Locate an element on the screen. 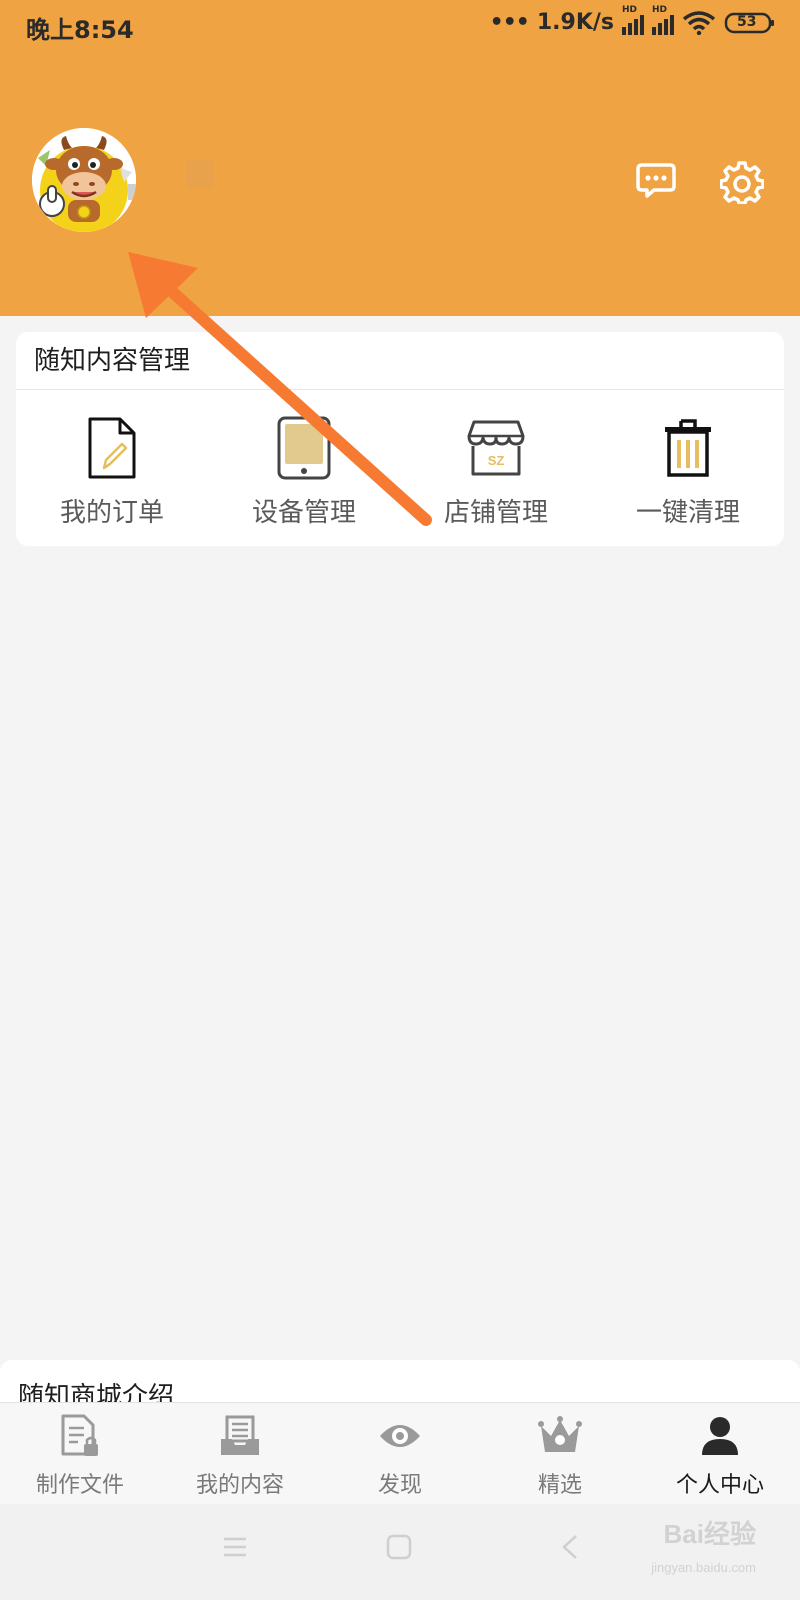 The height and width of the screenshot is (1600, 800). status-indicators: ••• 1.9K/s HD HD 53 is located at coordinates (632, 20).